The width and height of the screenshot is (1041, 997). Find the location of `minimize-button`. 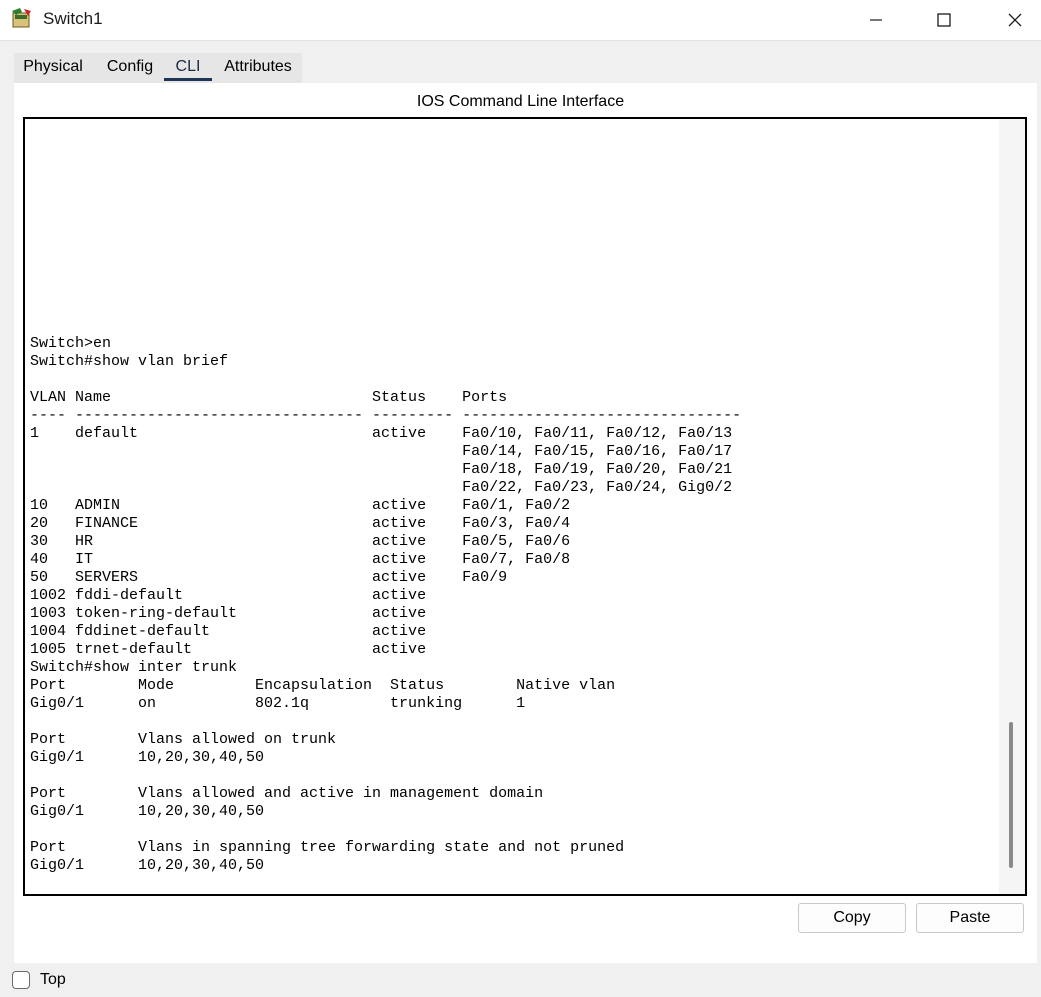

minimize-button is located at coordinates (876, 20).